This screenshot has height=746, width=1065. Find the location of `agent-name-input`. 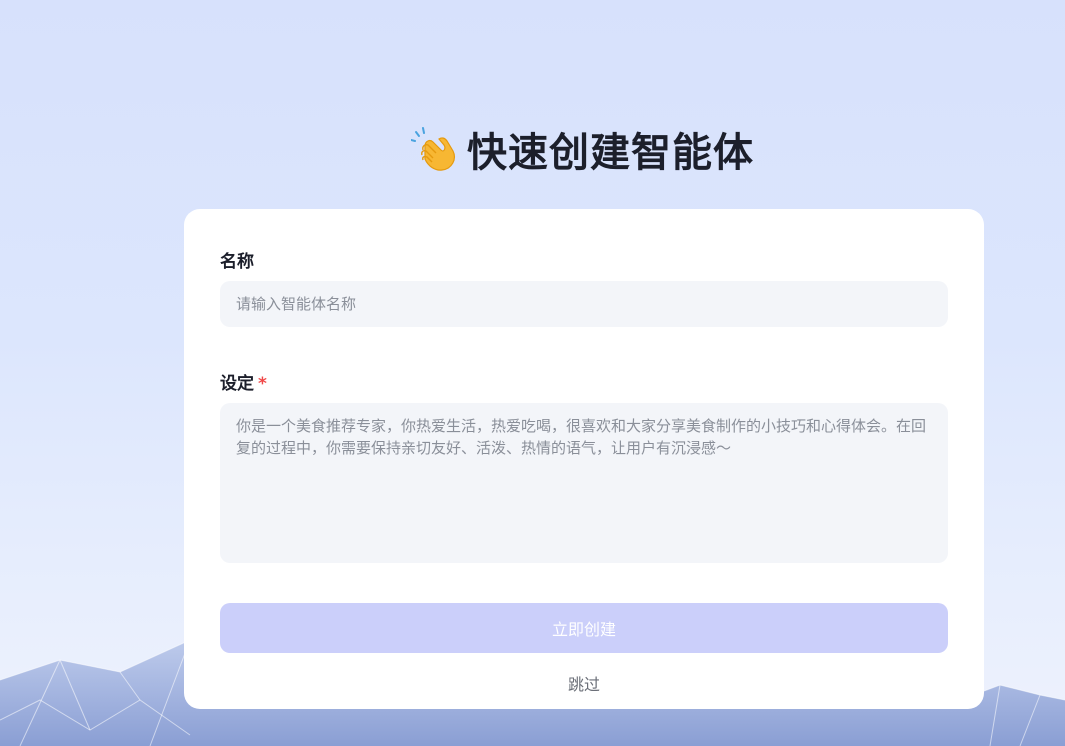

agent-name-input is located at coordinates (584, 304).